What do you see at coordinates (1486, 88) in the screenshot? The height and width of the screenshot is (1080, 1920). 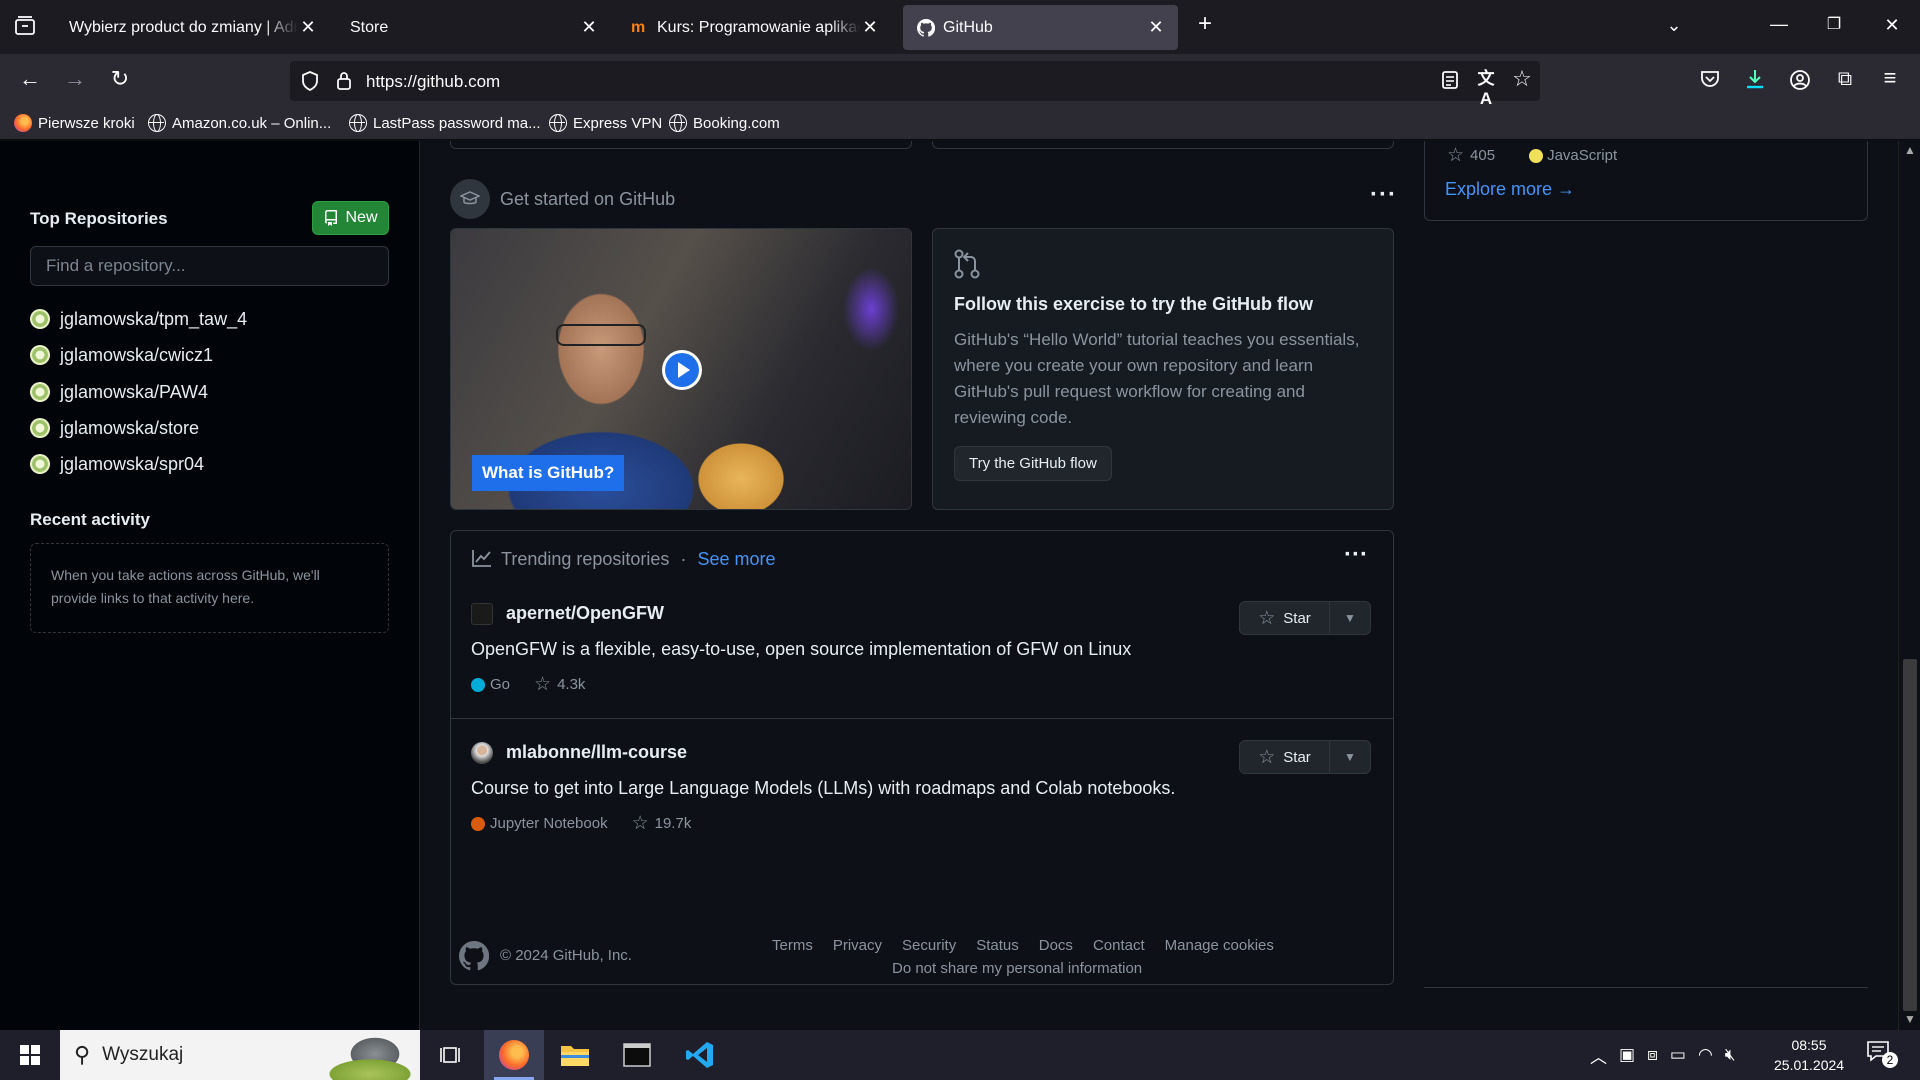 I see `translate-icon: 文A` at bounding box center [1486, 88].